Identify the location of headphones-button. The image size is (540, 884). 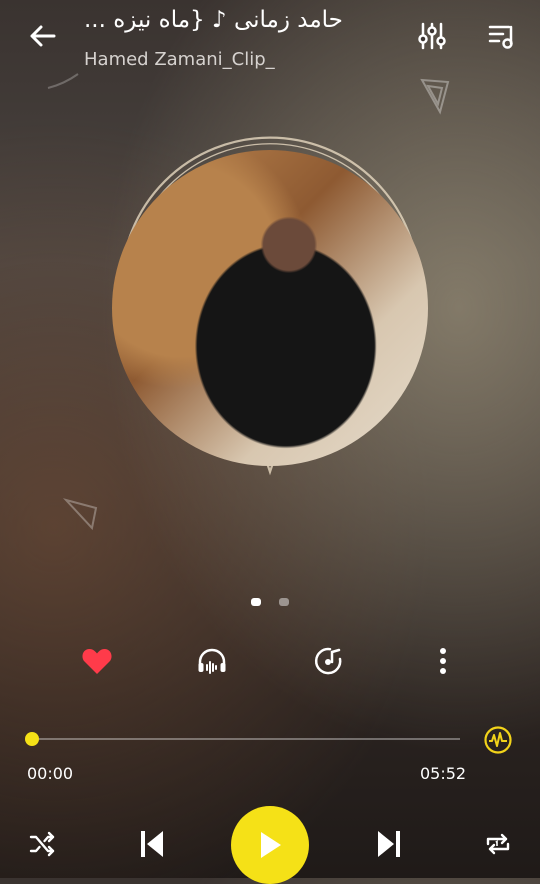
(212, 661).